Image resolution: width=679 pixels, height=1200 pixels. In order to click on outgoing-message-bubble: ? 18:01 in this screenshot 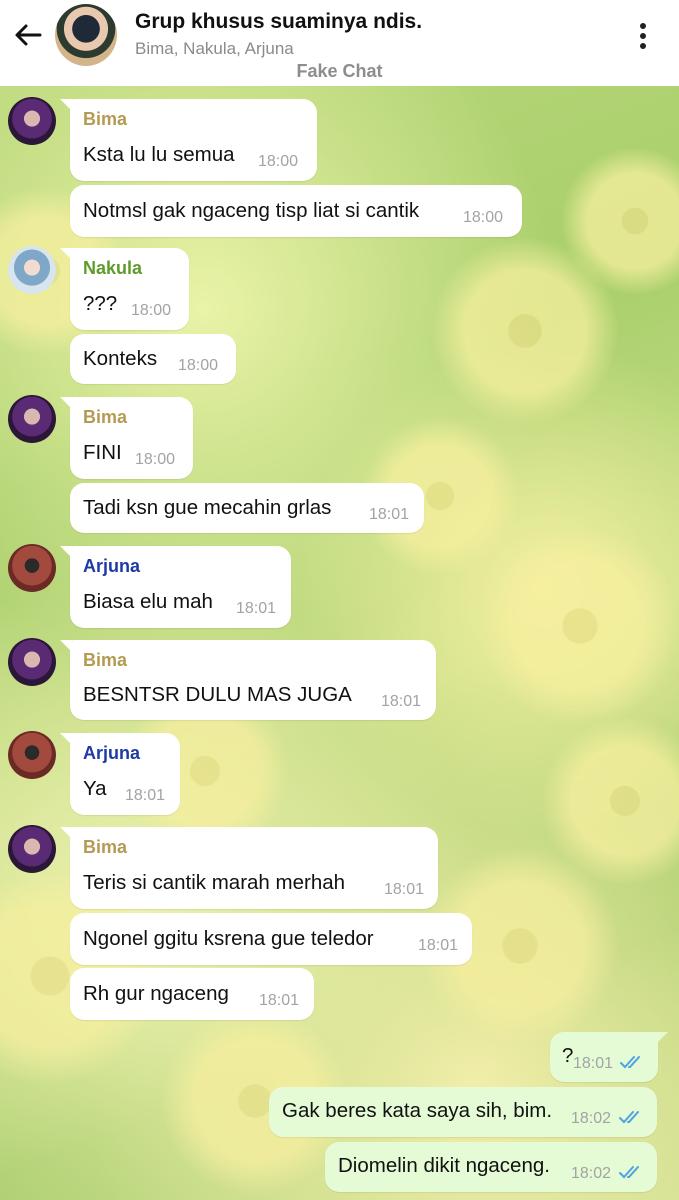, I will do `click(609, 1057)`.